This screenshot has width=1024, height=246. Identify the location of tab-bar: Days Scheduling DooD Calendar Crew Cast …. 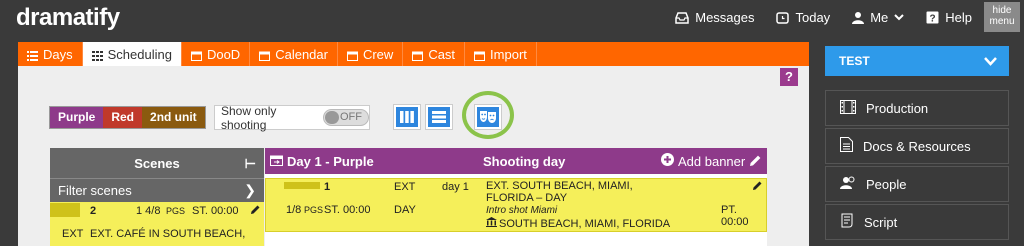
(413, 54).